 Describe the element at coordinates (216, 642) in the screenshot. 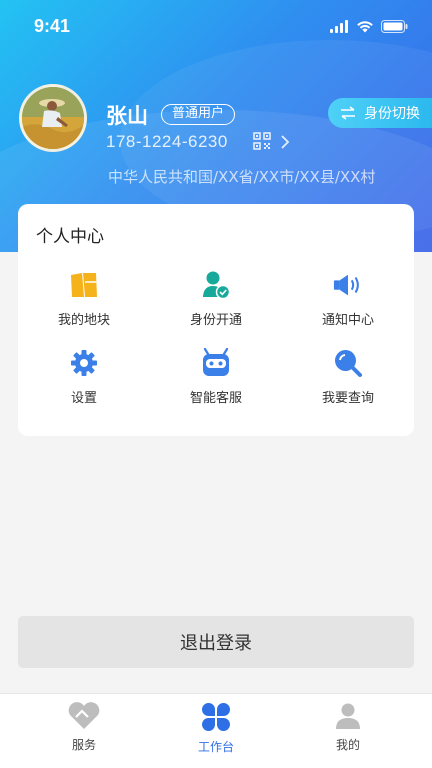

I see `logout-button: 退出登录` at that location.